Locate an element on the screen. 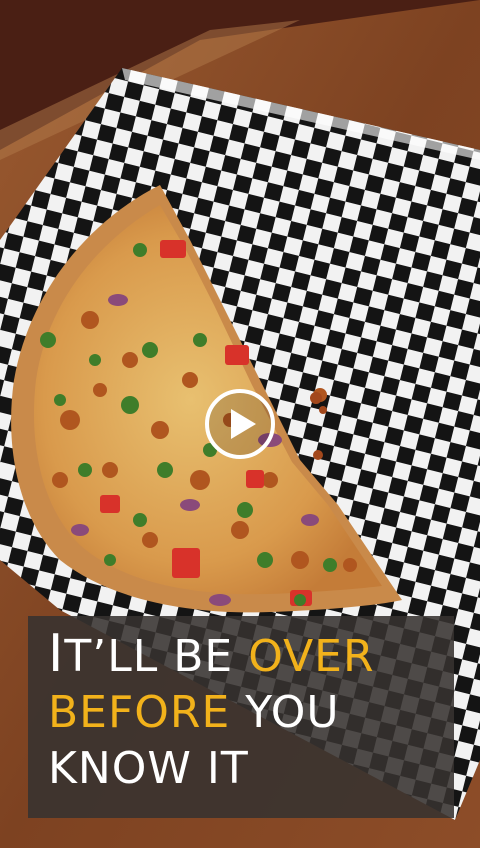 The height and width of the screenshot is (848, 480). caption-line-1: It’ll be OVER is located at coordinates (242, 655).